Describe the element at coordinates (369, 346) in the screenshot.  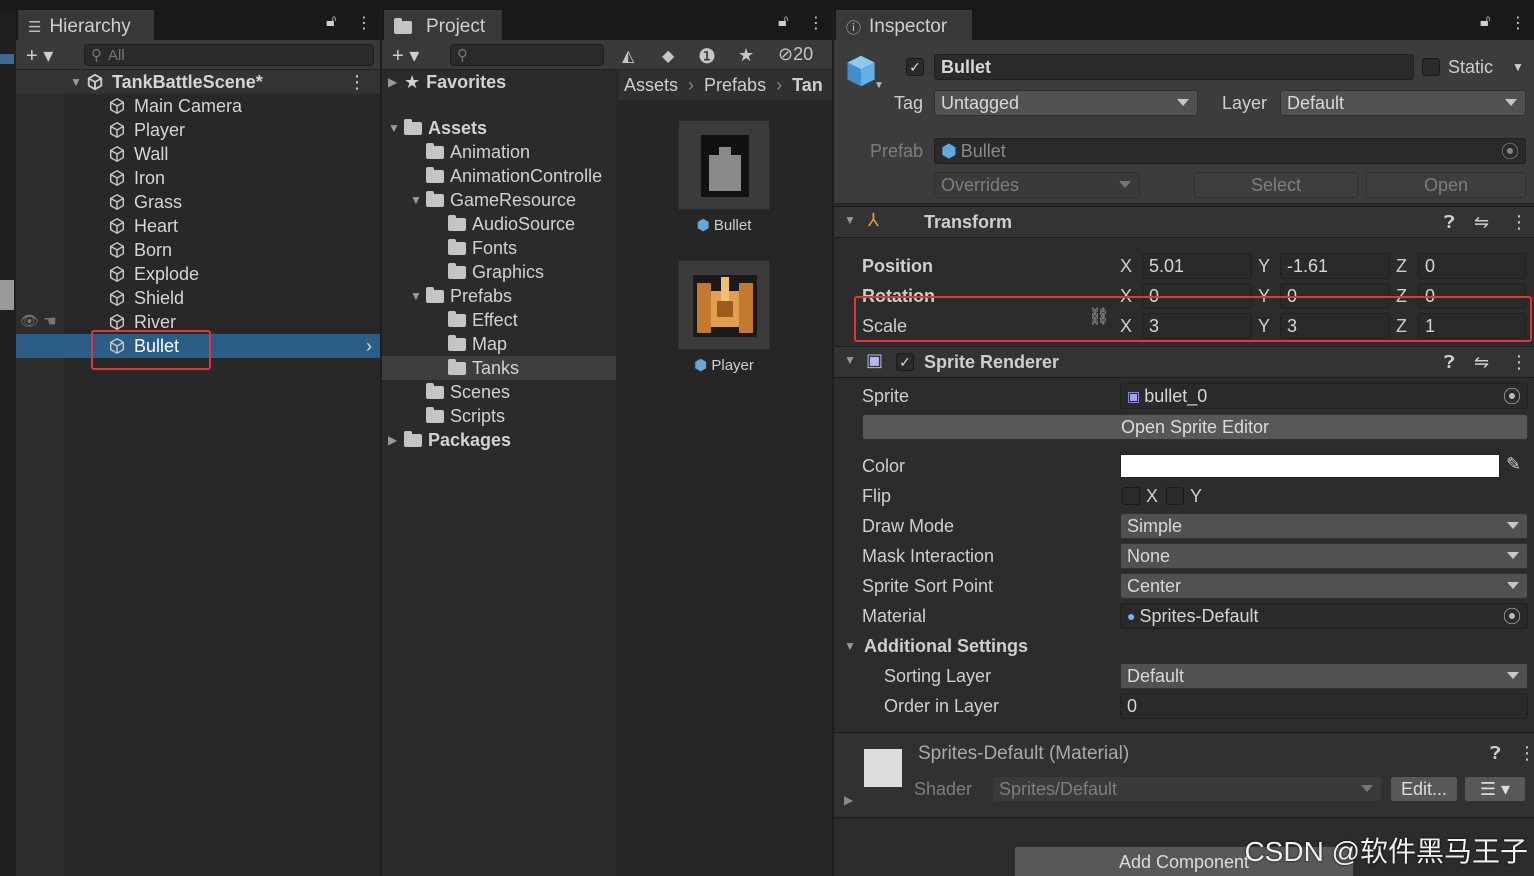
I see `chevron-right-icon: ›` at that location.